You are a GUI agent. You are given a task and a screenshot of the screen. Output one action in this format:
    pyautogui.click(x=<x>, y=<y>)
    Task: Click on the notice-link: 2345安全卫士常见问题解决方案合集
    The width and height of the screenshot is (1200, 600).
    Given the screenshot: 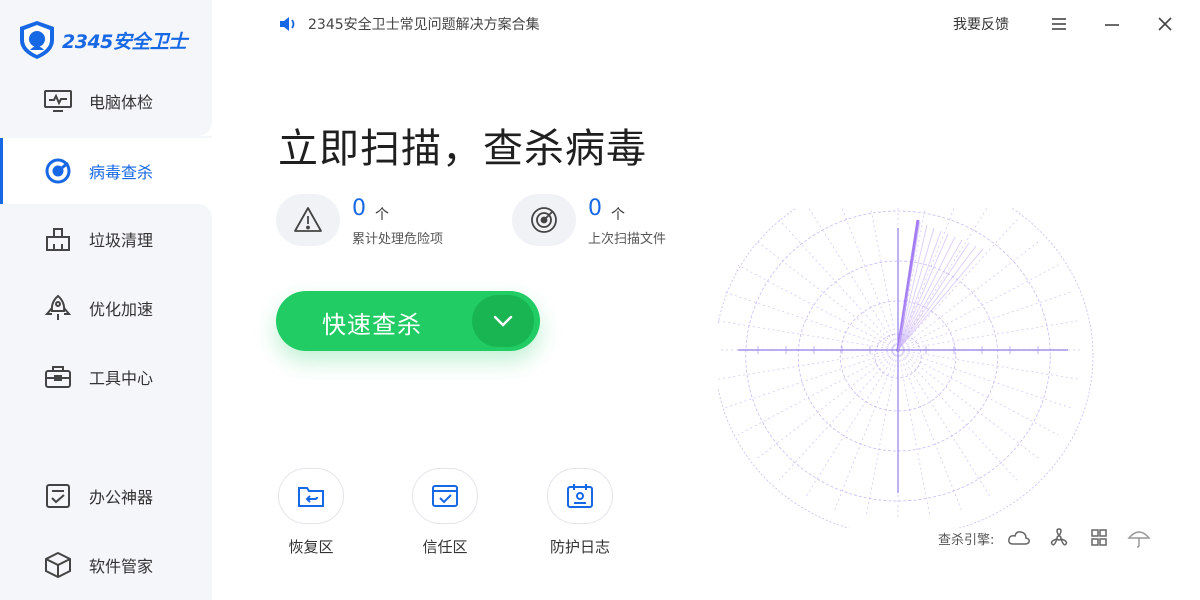 What is the action you would take?
    pyautogui.click(x=409, y=24)
    